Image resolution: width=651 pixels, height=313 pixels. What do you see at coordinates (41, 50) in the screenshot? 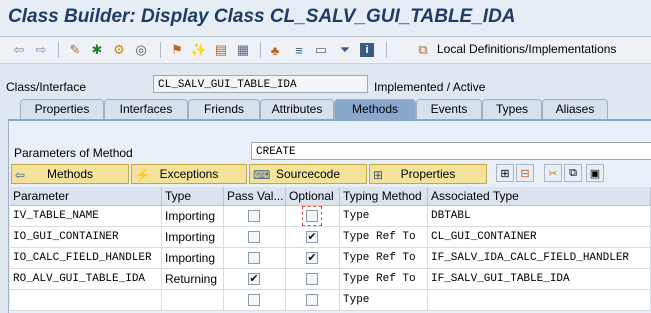
I see `forward-arrow-icon: ⇨` at bounding box center [41, 50].